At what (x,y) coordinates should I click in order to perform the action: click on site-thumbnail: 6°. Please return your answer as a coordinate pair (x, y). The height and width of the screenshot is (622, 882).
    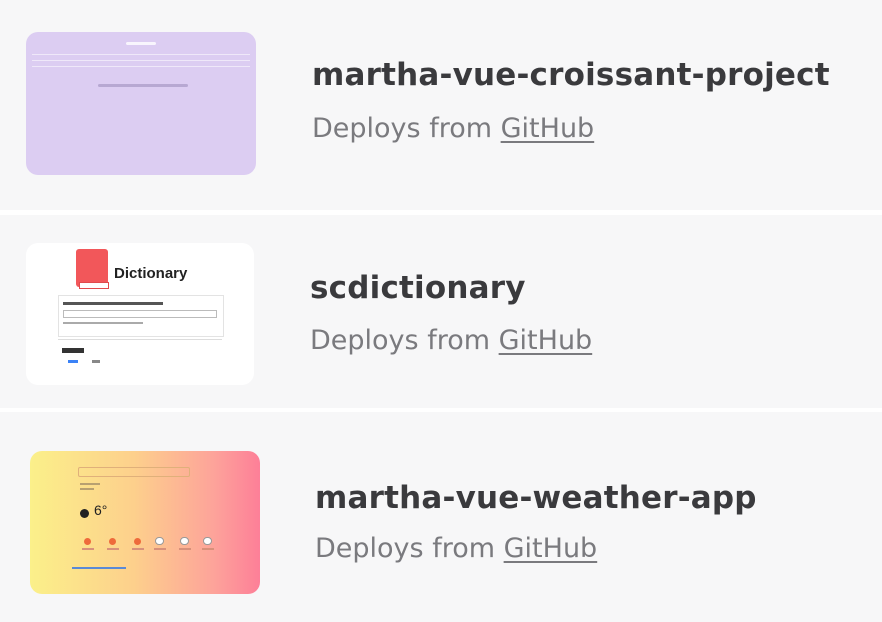
    Looking at the image, I should click on (145, 522).